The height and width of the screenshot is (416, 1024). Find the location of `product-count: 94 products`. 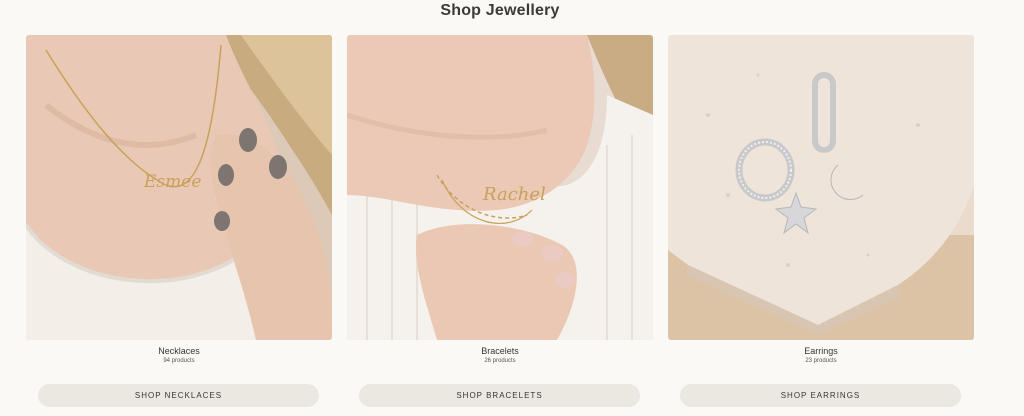

product-count: 94 products is located at coordinates (179, 361).